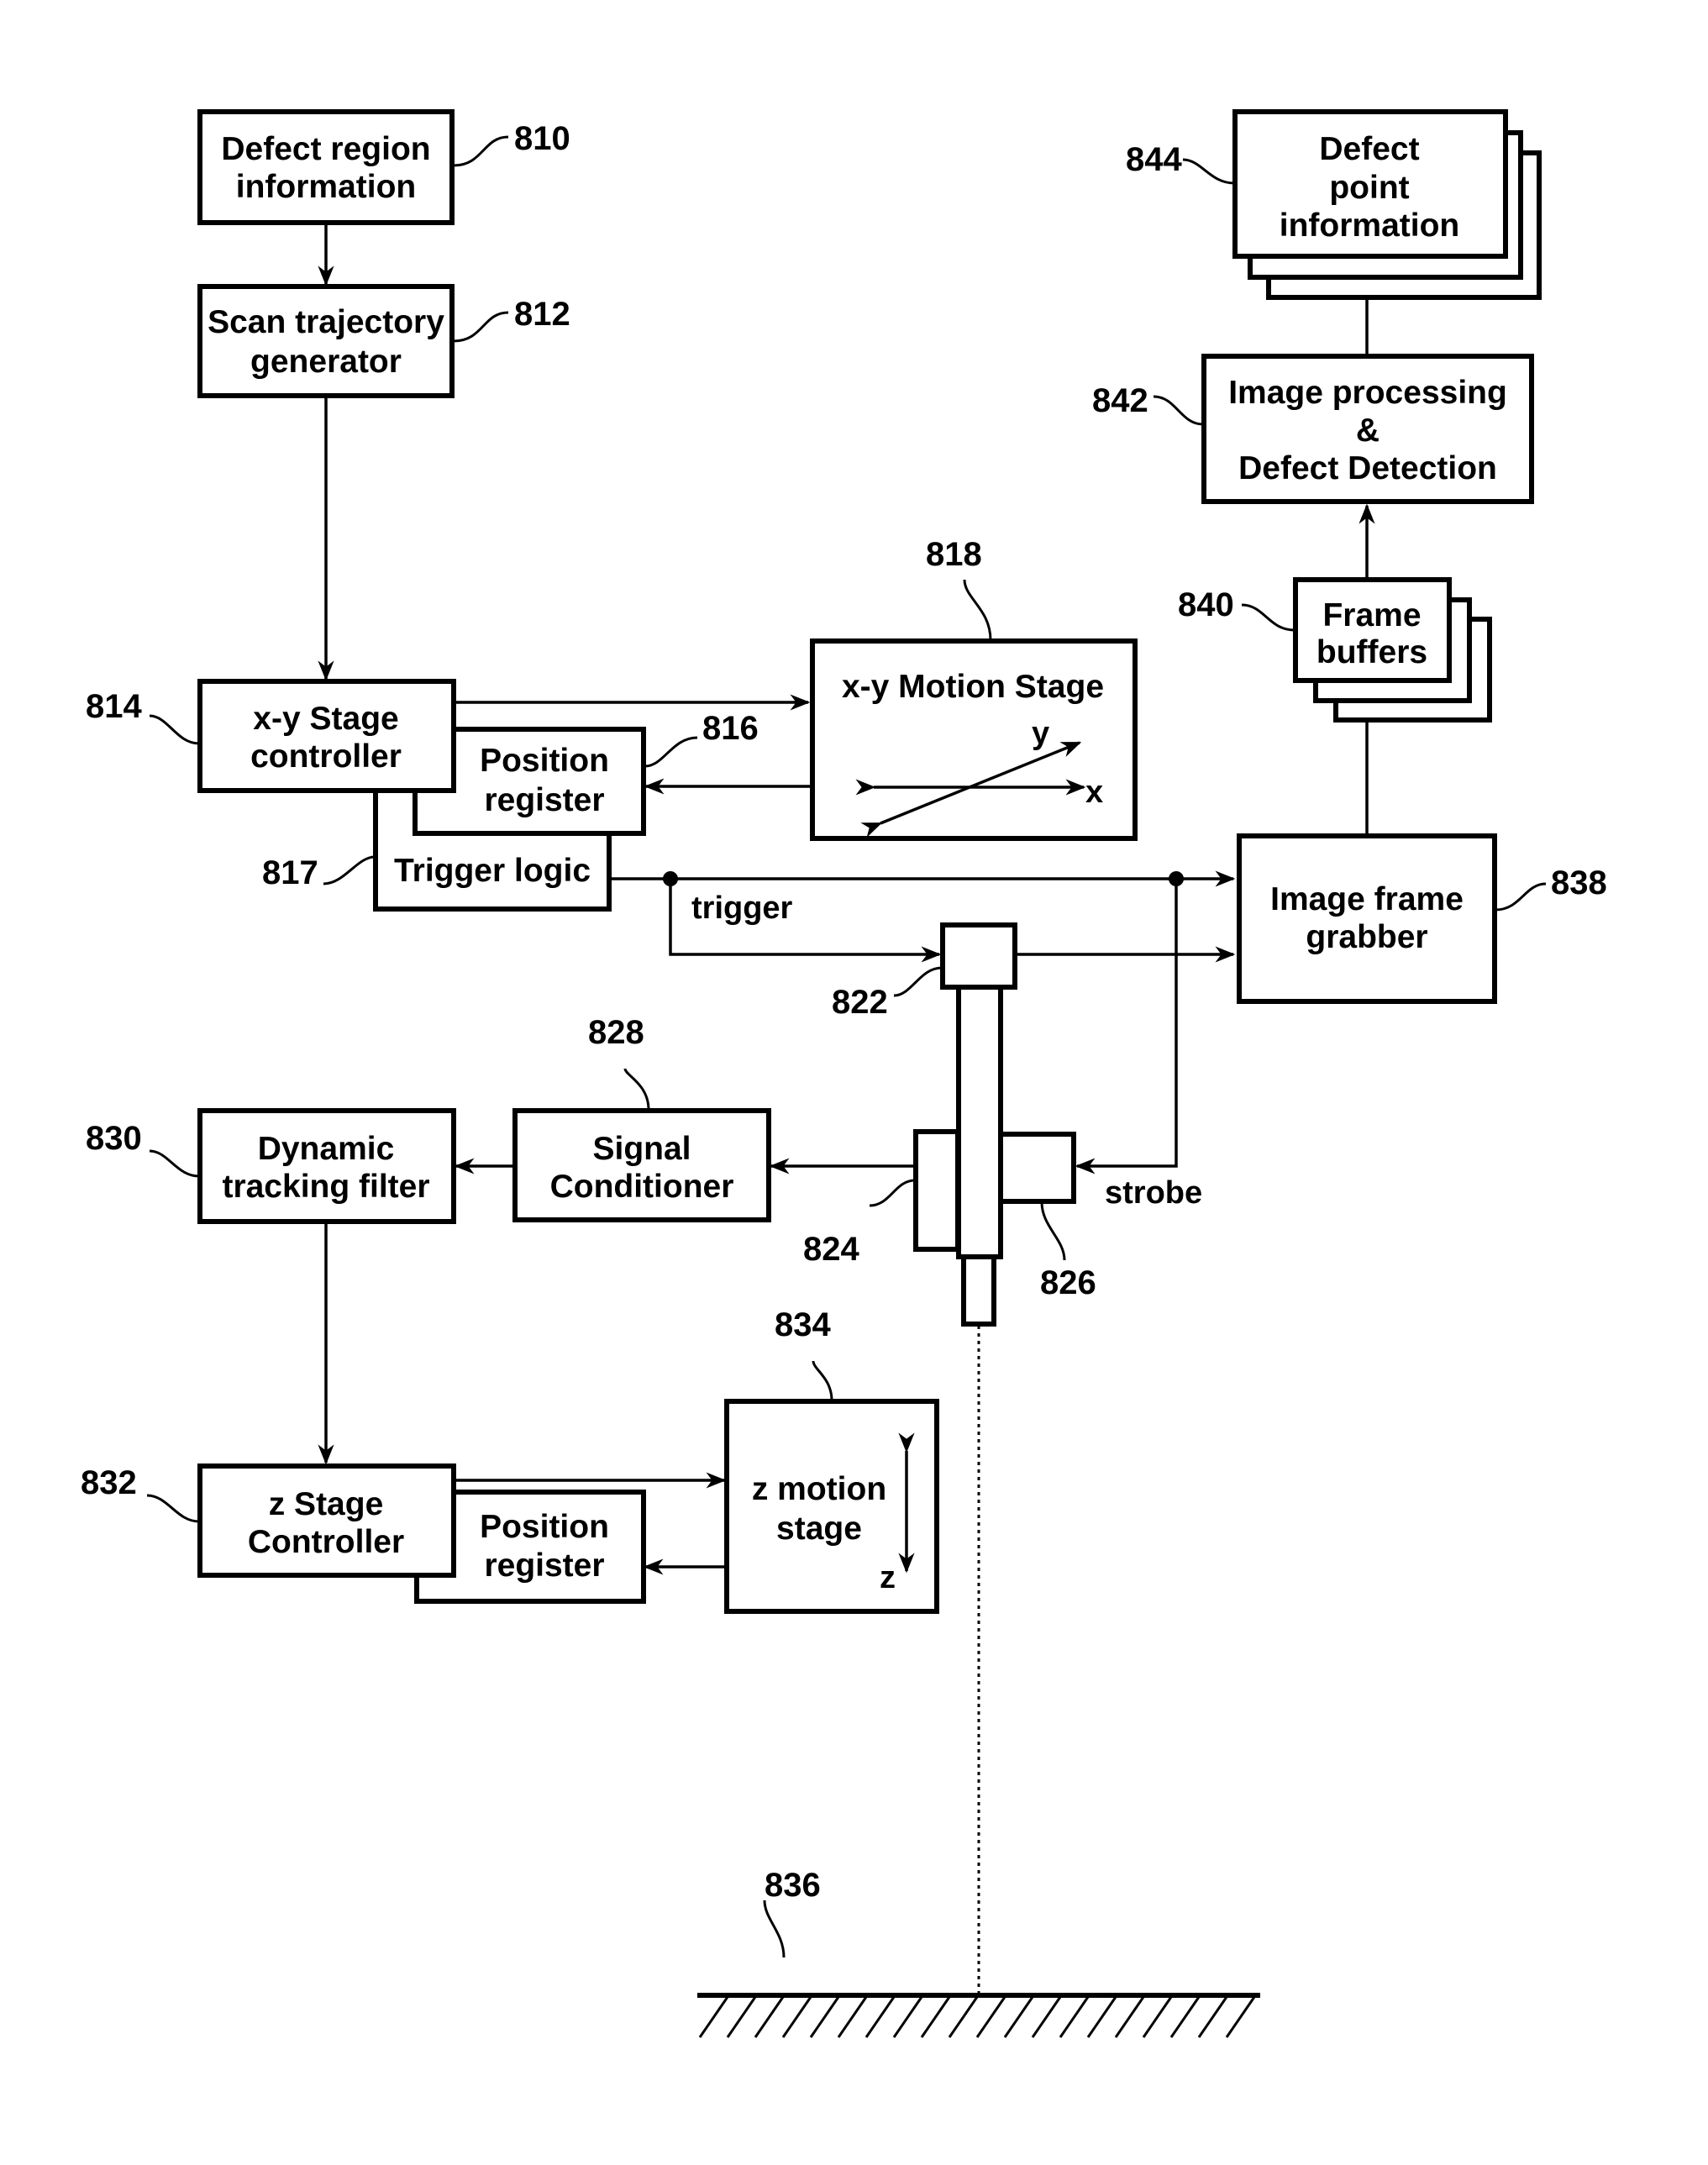 The width and height of the screenshot is (1708, 2165). I want to click on block-label-line: grabber, so click(1366, 937).